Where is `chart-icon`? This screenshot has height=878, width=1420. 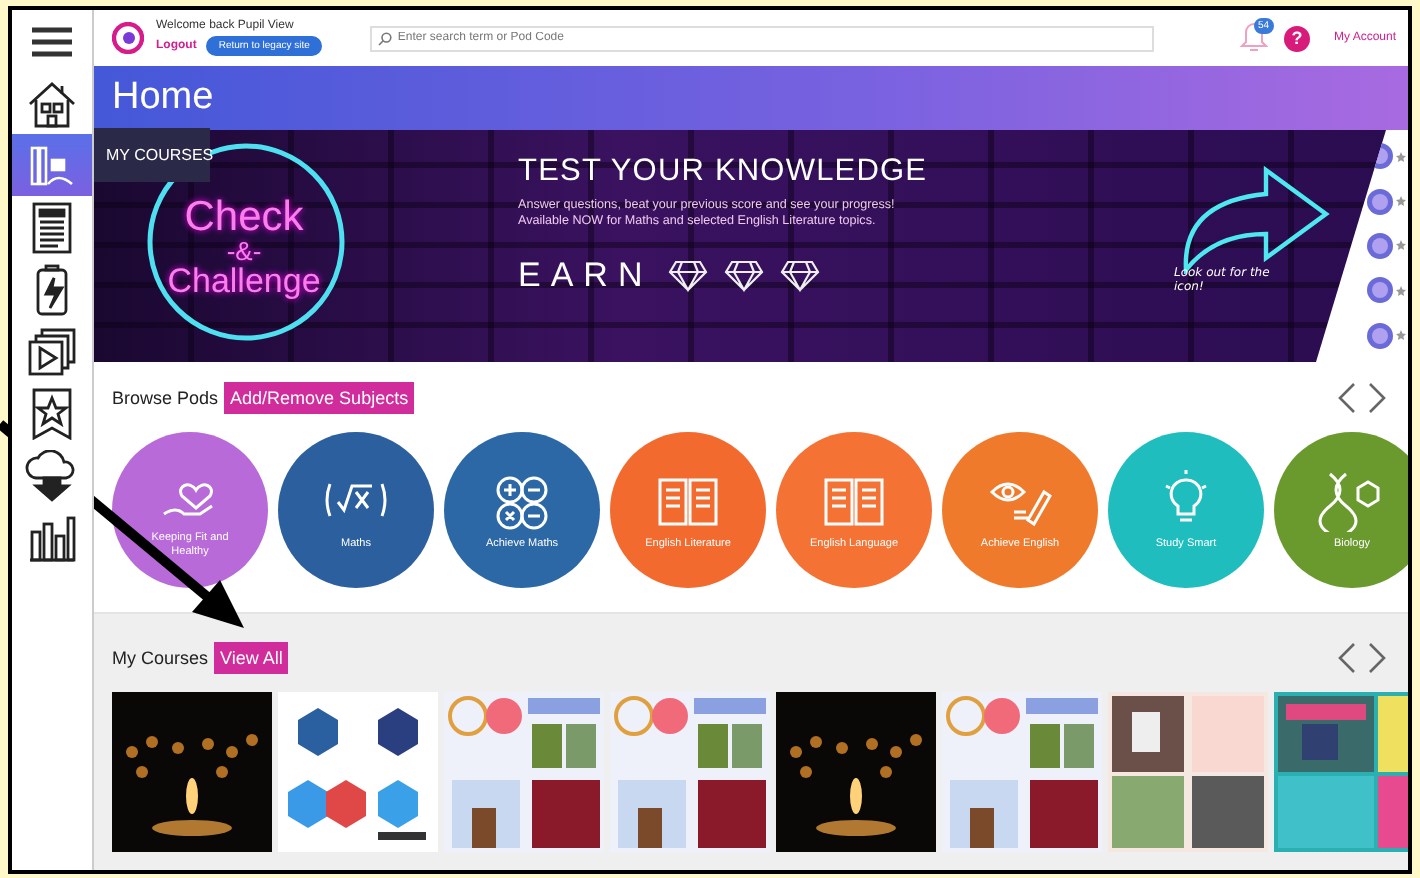 chart-icon is located at coordinates (52, 537).